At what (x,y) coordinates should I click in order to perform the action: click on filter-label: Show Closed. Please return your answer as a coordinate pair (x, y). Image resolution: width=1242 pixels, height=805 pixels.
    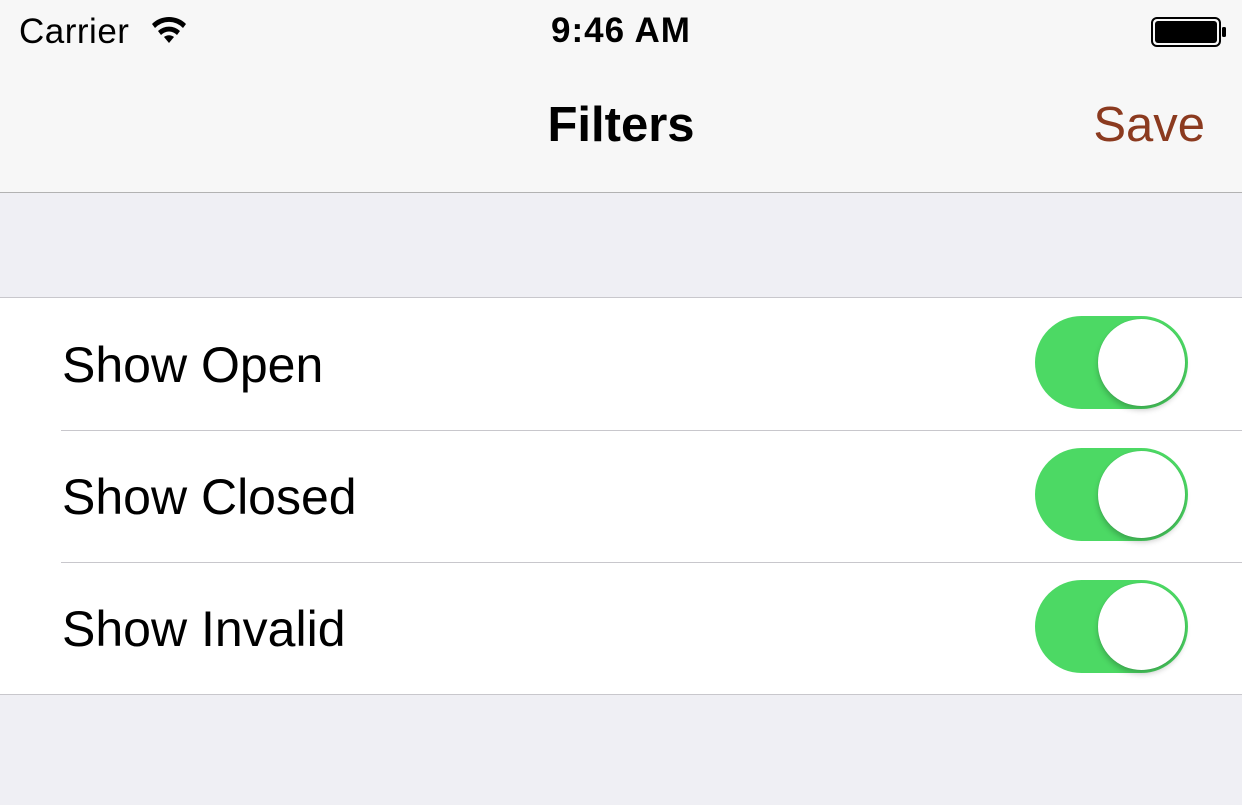
    Looking at the image, I should click on (209, 497).